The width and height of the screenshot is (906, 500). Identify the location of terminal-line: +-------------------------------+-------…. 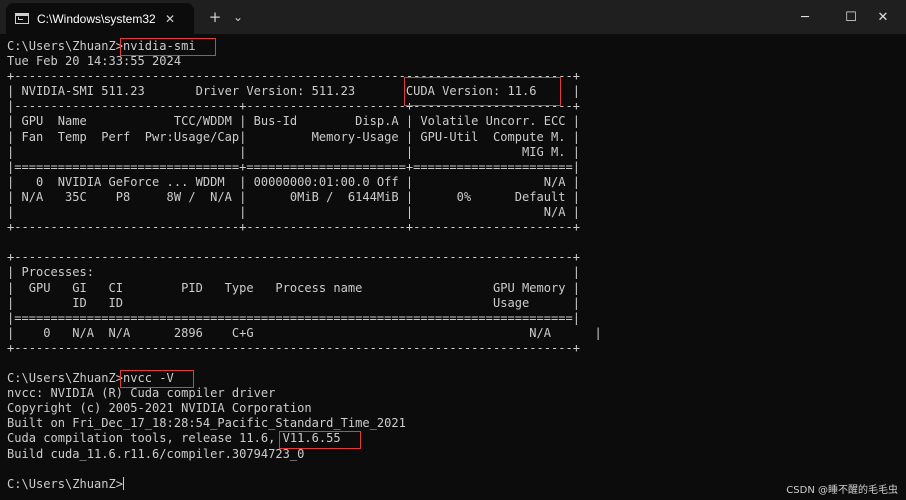
(293, 227).